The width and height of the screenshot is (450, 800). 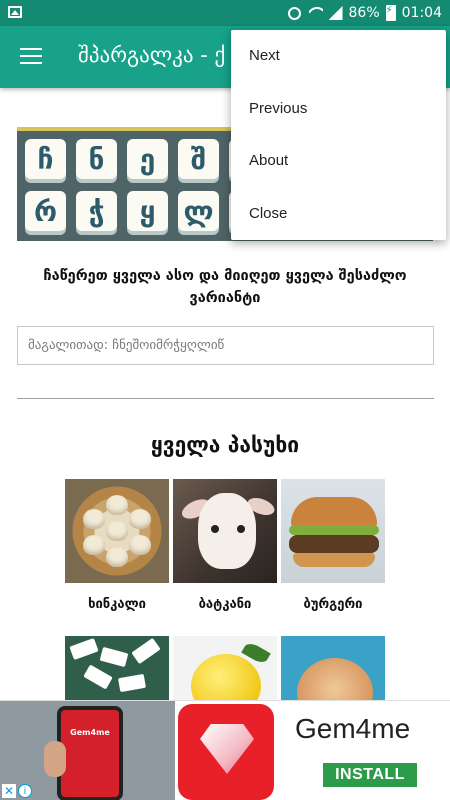 What do you see at coordinates (333, 531) in the screenshot?
I see `burger-image` at bounding box center [333, 531].